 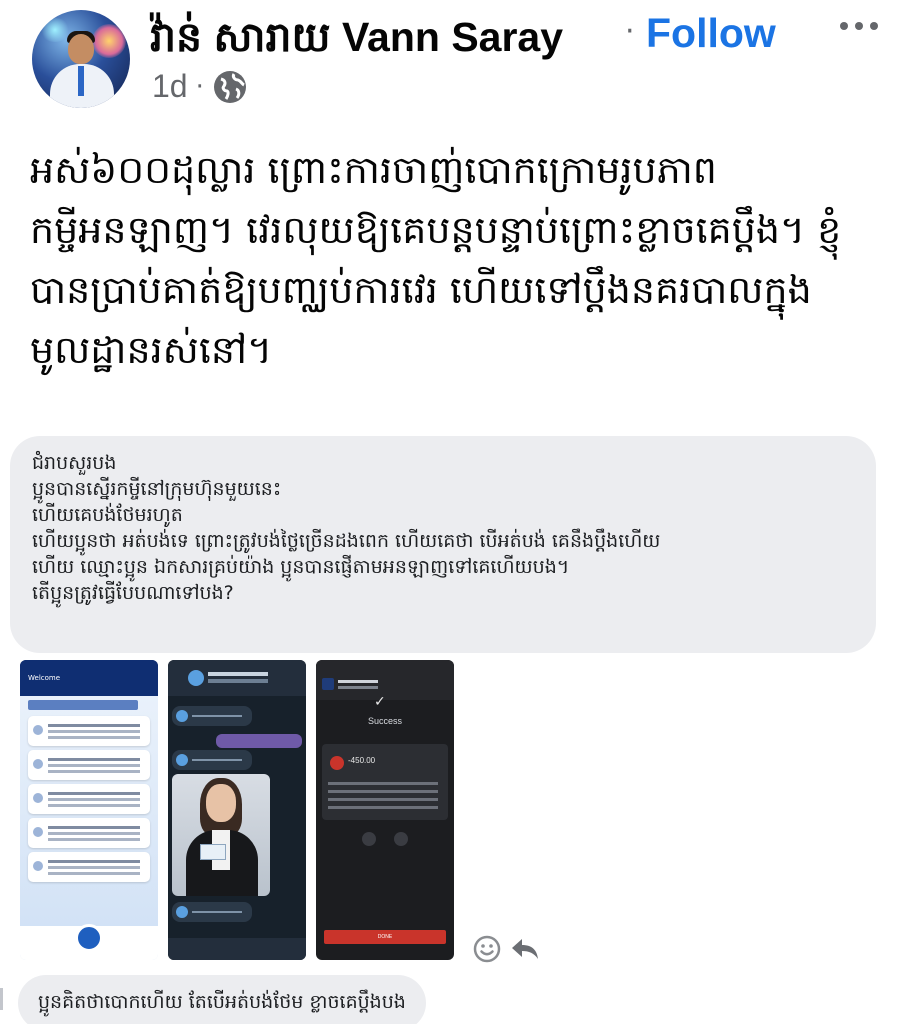 I want to click on check-icon: ✓, so click(x=380, y=702).